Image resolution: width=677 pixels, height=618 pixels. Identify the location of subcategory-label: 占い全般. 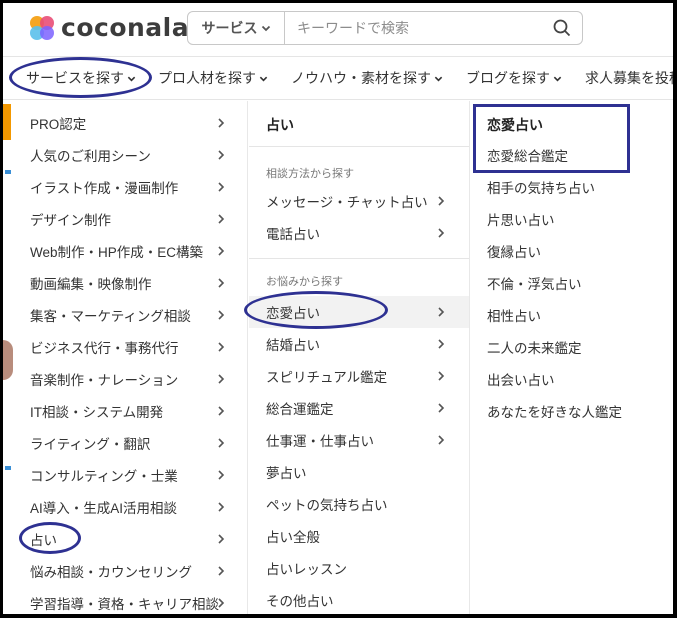
(293, 537).